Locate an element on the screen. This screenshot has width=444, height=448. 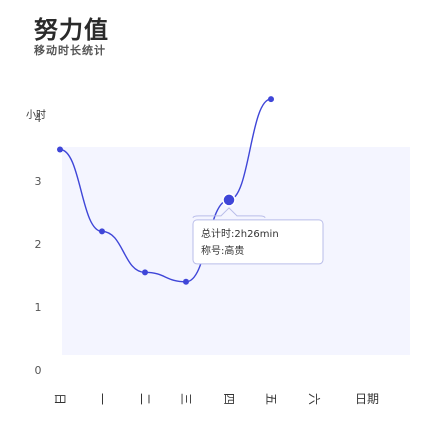
x-tick-label: 二 is located at coordinates (145, 399).